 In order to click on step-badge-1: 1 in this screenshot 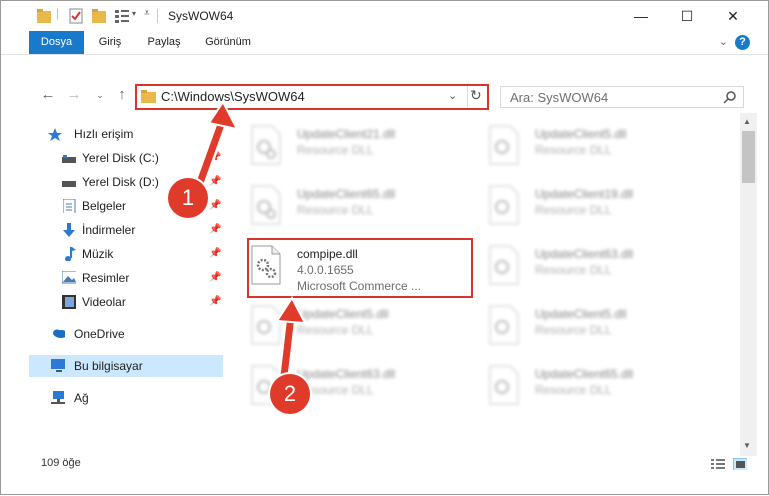, I will do `click(188, 198)`.